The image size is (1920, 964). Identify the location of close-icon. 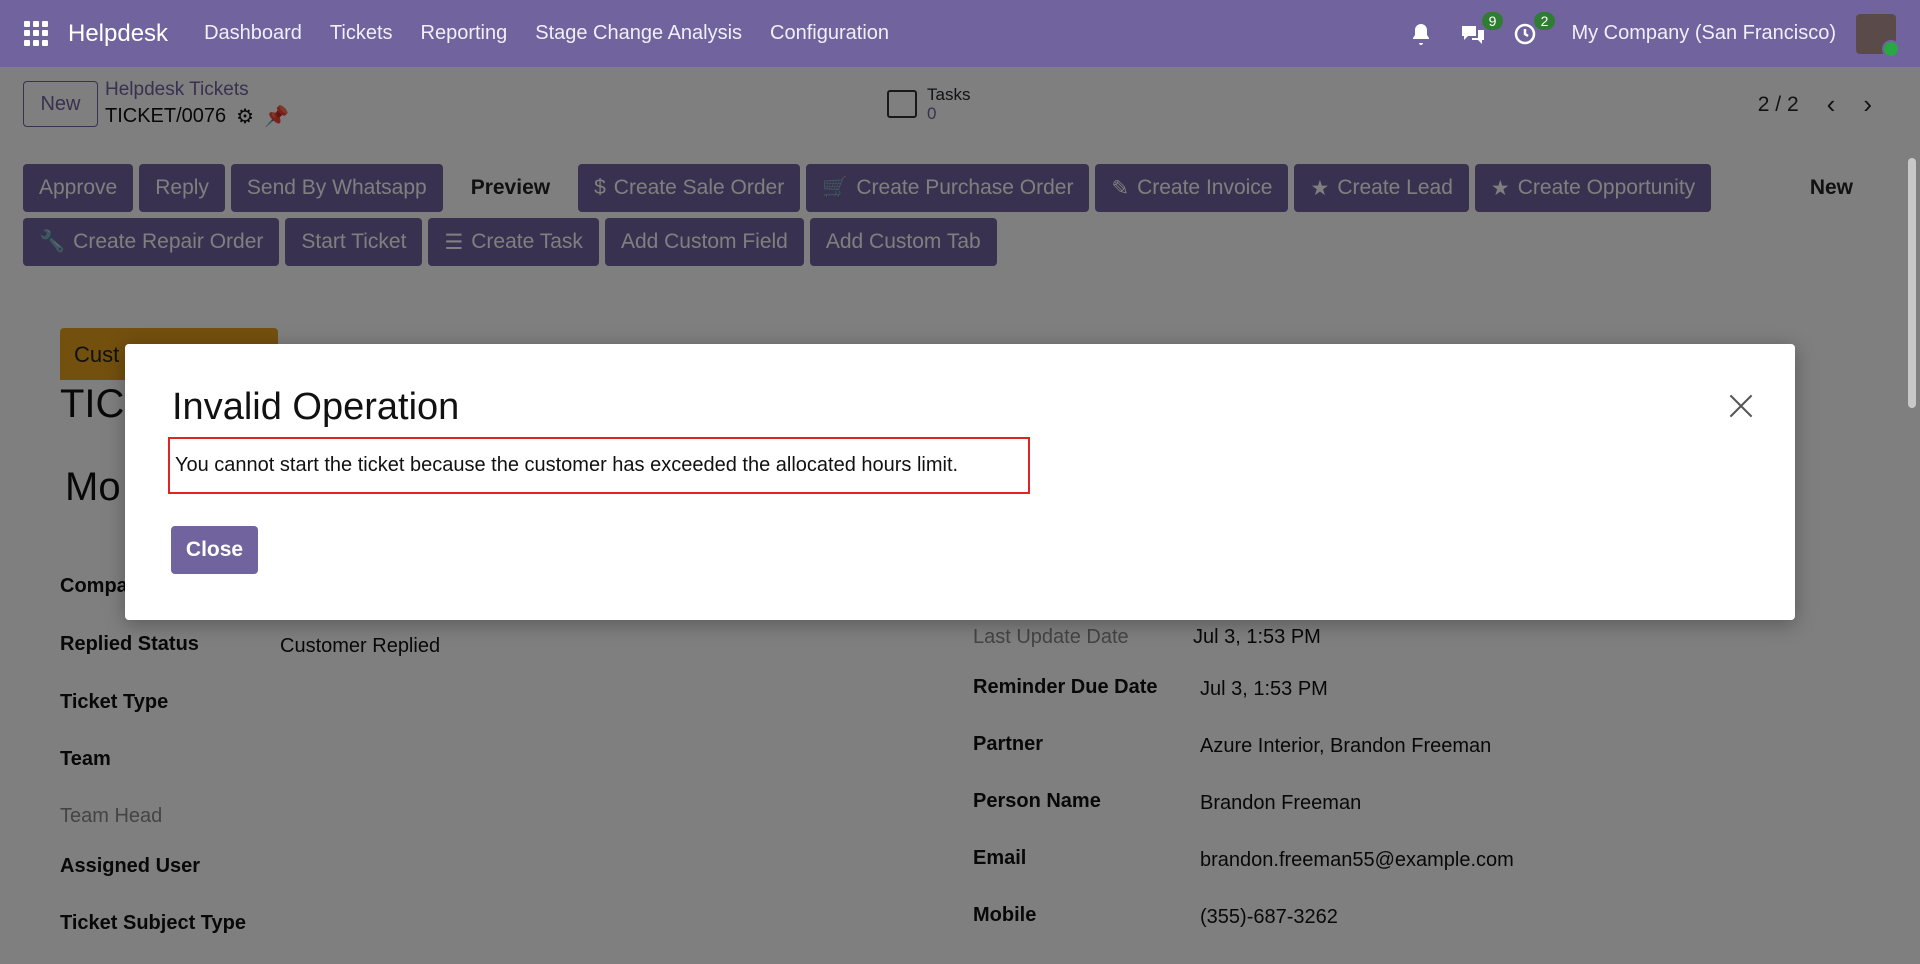
(1741, 406).